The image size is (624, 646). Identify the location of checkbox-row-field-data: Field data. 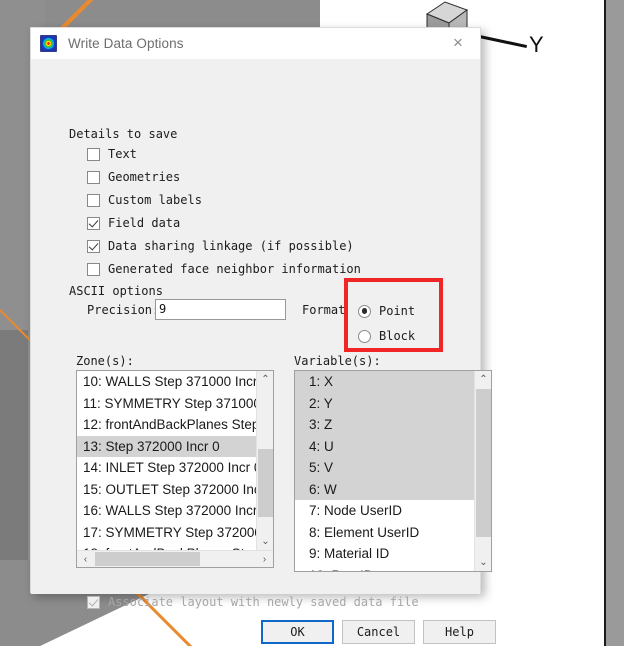
(133, 223).